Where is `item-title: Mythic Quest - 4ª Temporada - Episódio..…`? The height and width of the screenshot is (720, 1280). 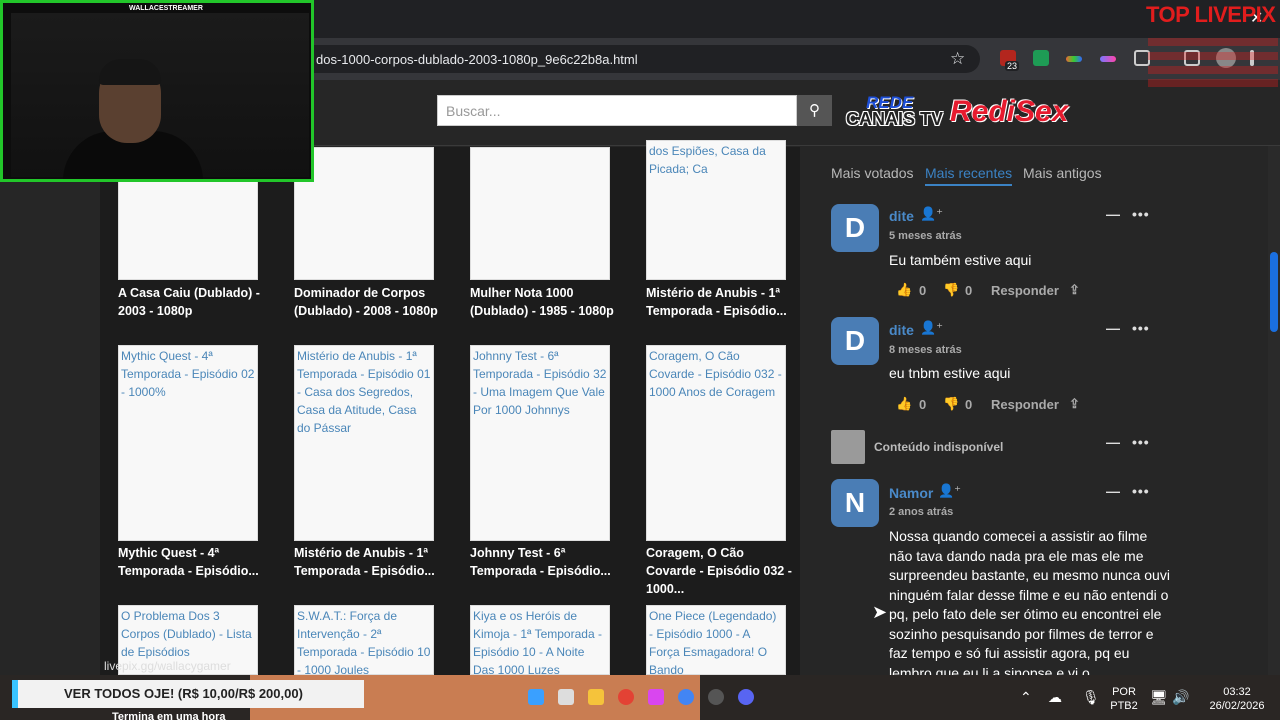
item-title: Mythic Quest - 4ª Temporada - Episódio..… is located at coordinates (193, 562).